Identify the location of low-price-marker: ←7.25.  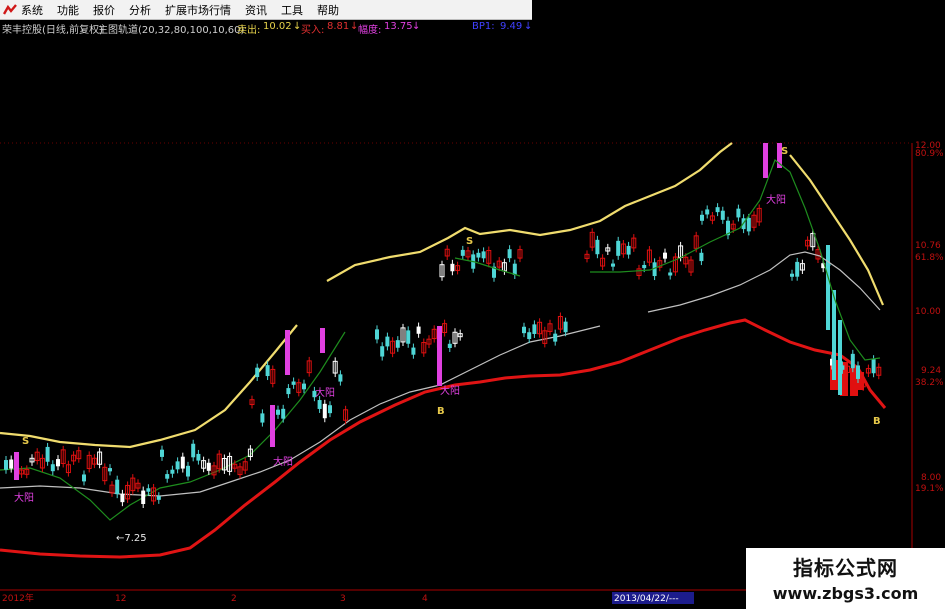
(131, 538).